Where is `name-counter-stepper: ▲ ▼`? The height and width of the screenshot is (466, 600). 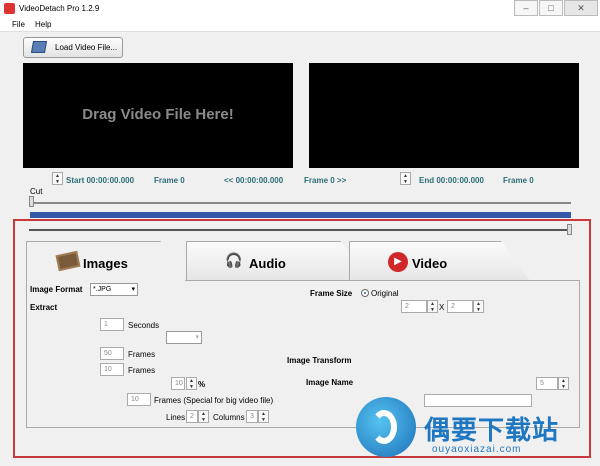
name-counter-stepper: ▲ ▼ is located at coordinates (563, 383).